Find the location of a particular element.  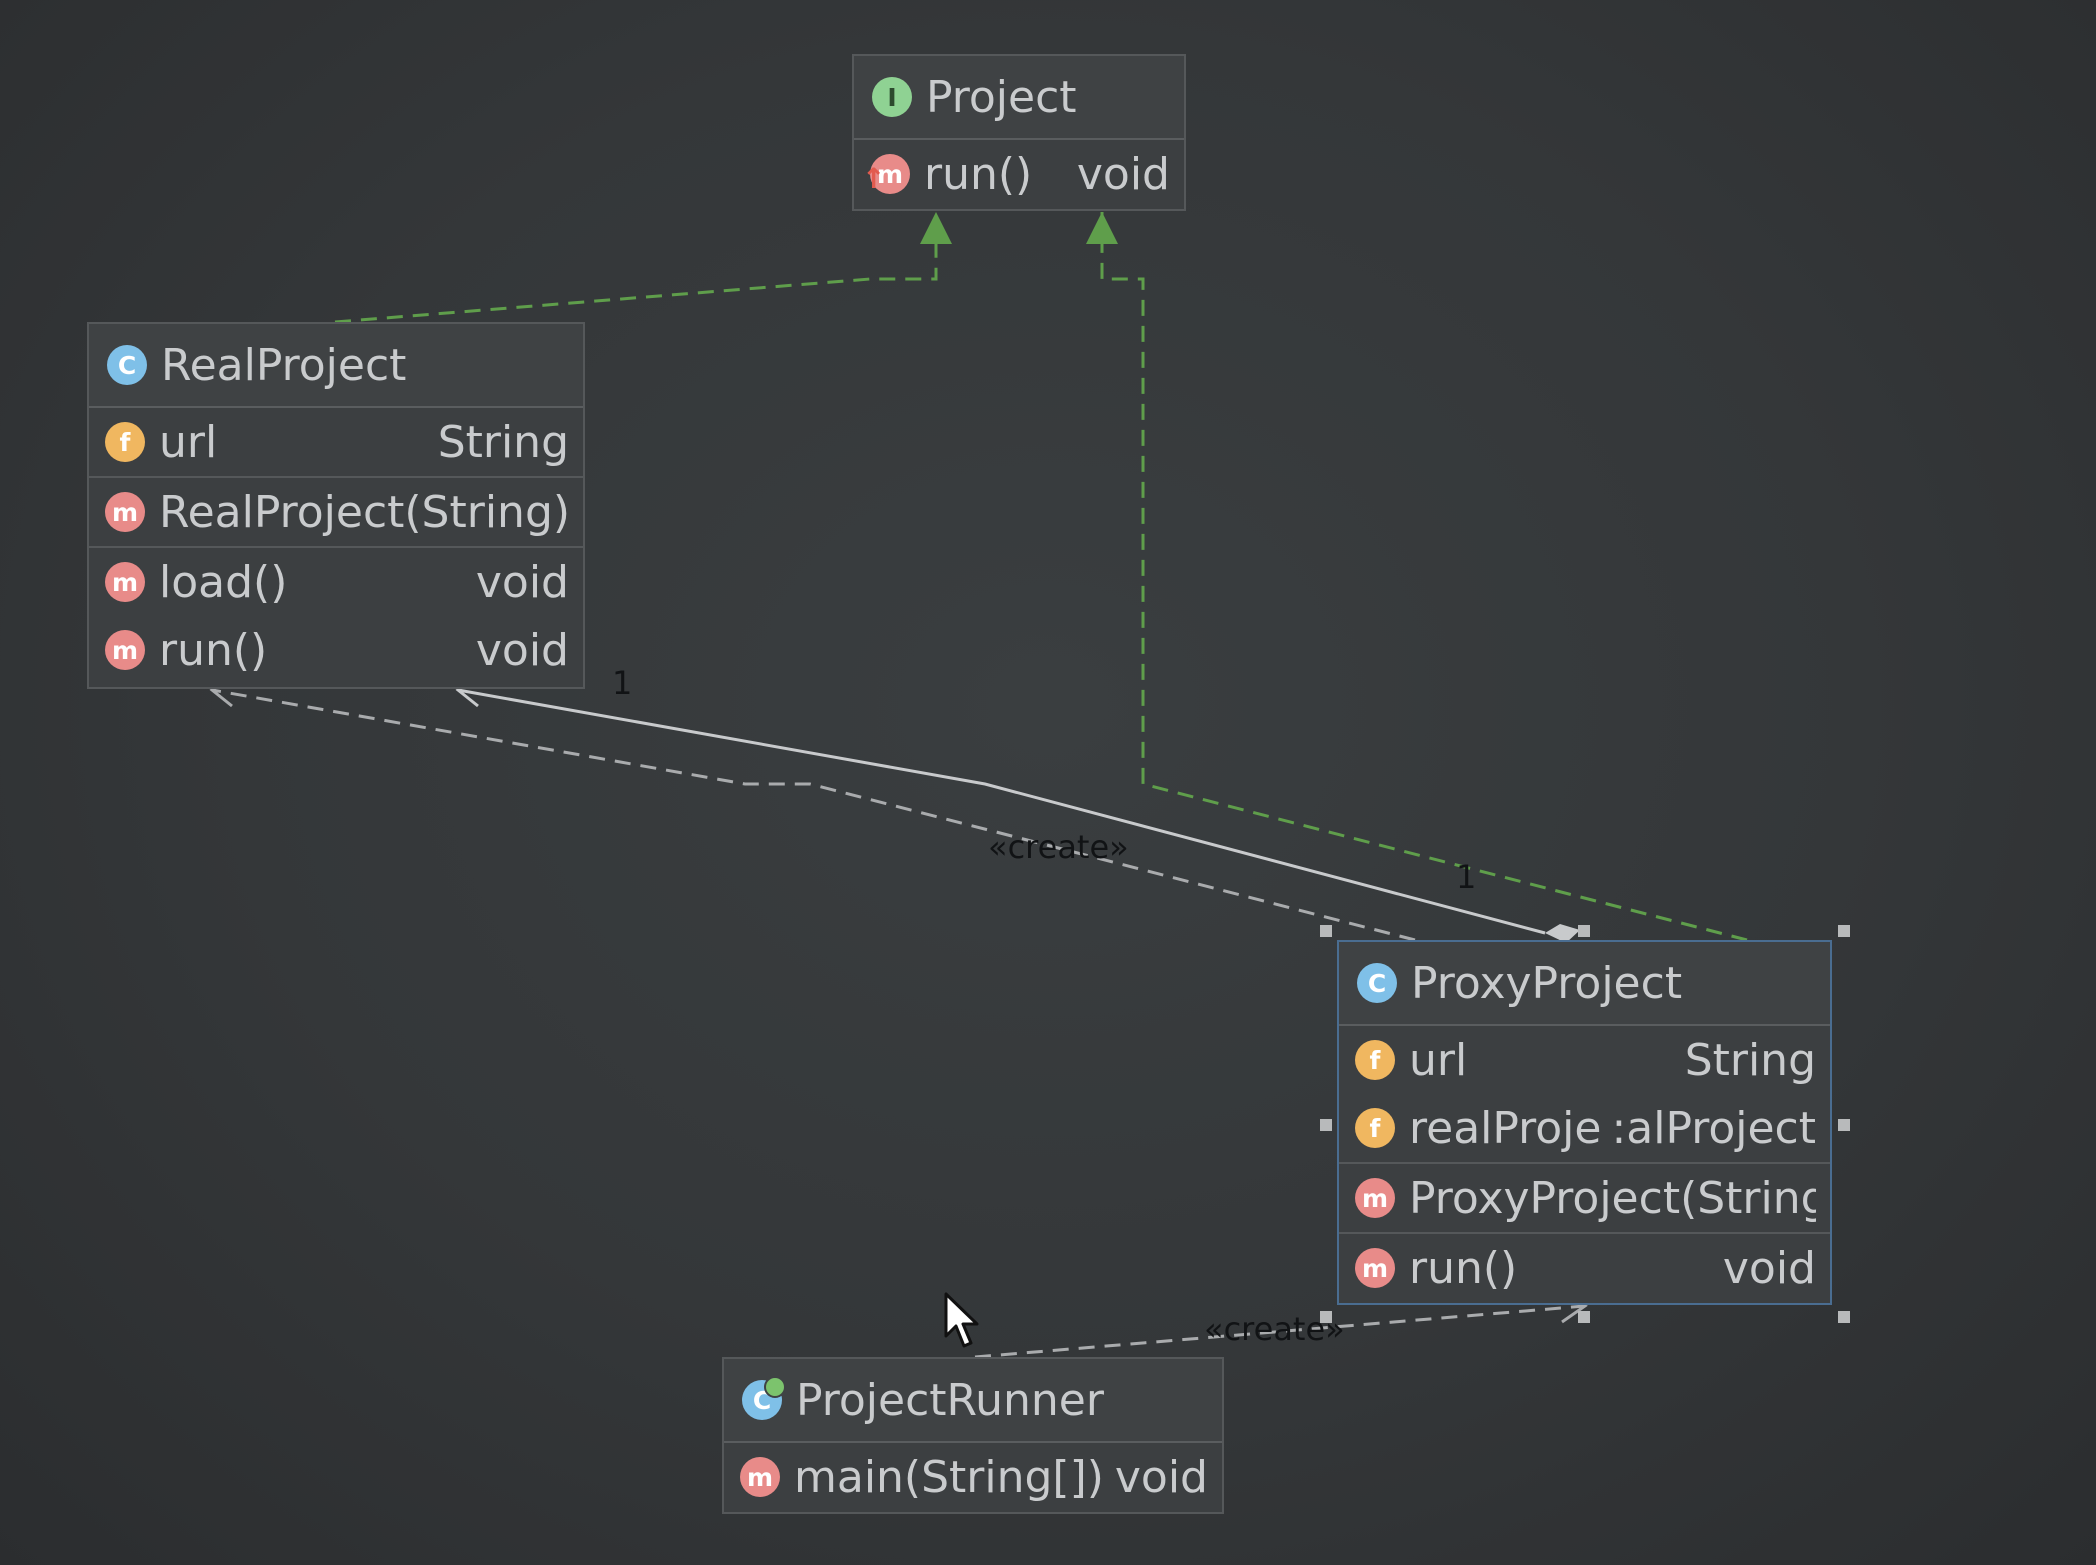

node-header: C ProxyProject is located at coordinates (1584, 984).